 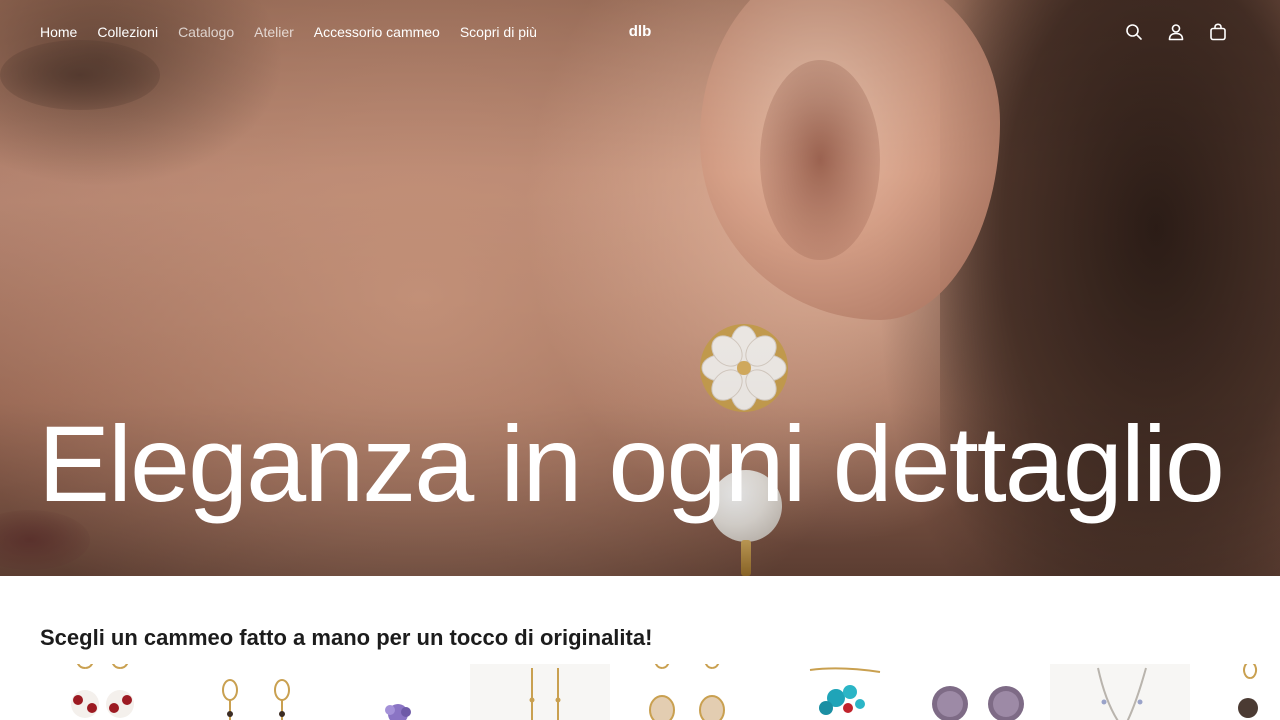 What do you see at coordinates (540, 692) in the screenshot?
I see `product-necklace-gold` at bounding box center [540, 692].